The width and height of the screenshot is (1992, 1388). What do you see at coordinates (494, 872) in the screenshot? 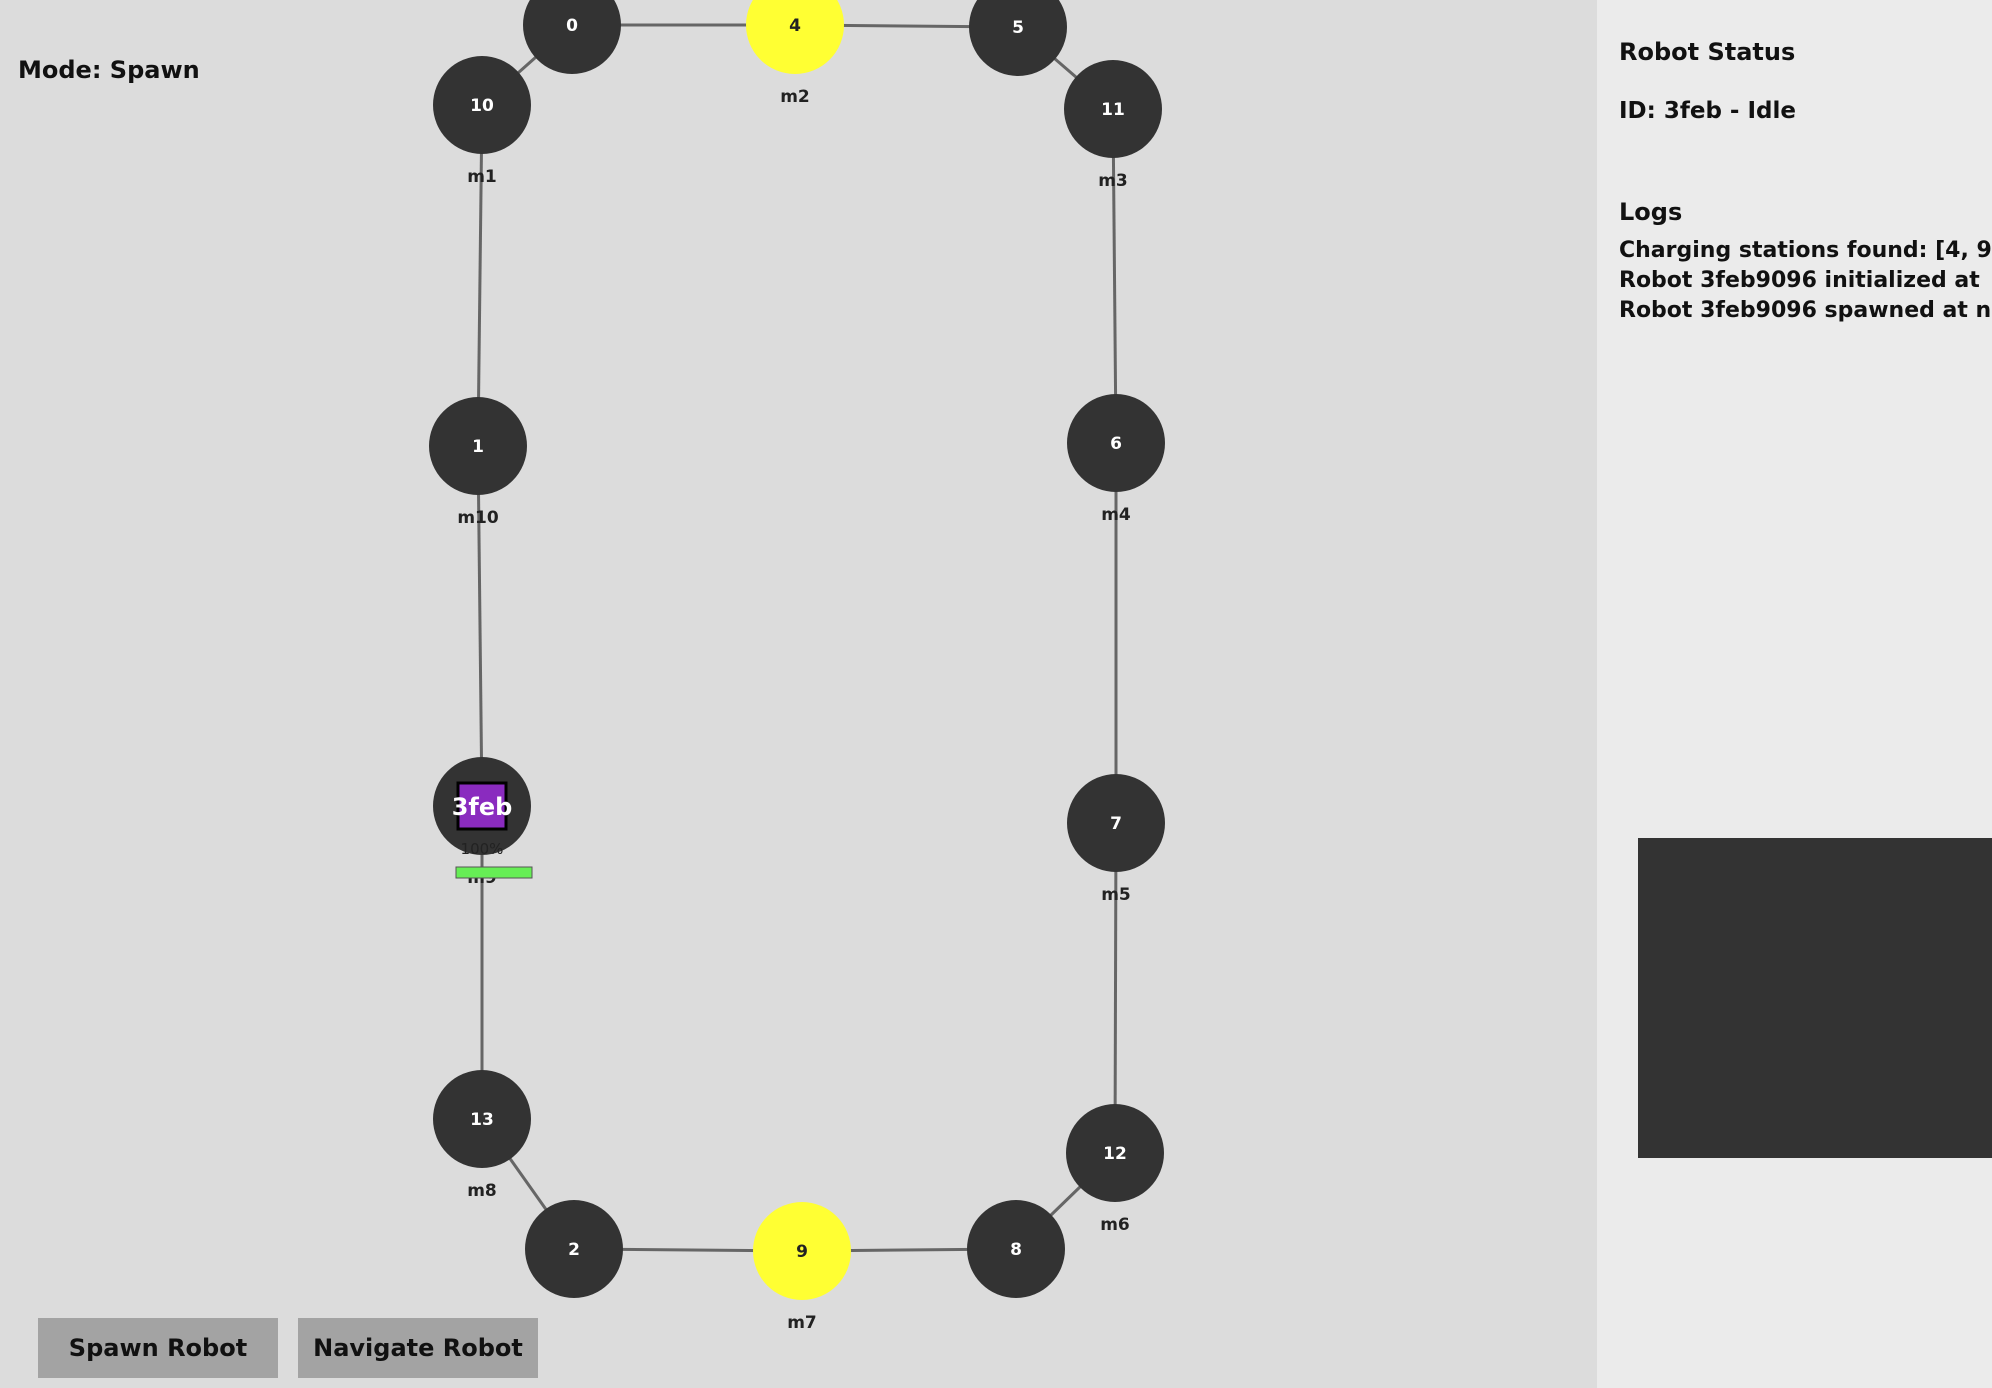
I see `battery-bar-fill` at bounding box center [494, 872].